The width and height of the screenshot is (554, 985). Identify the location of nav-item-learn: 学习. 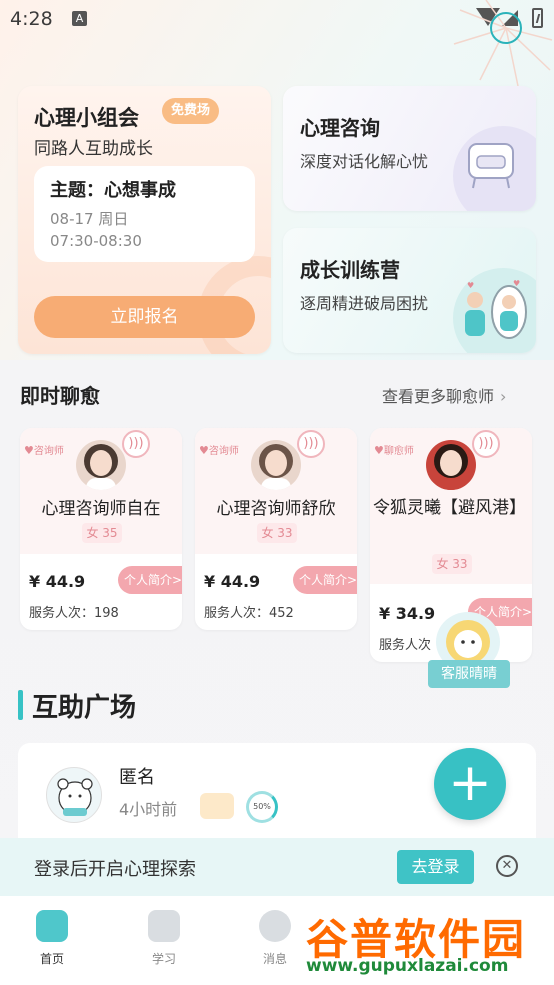
(164, 938).